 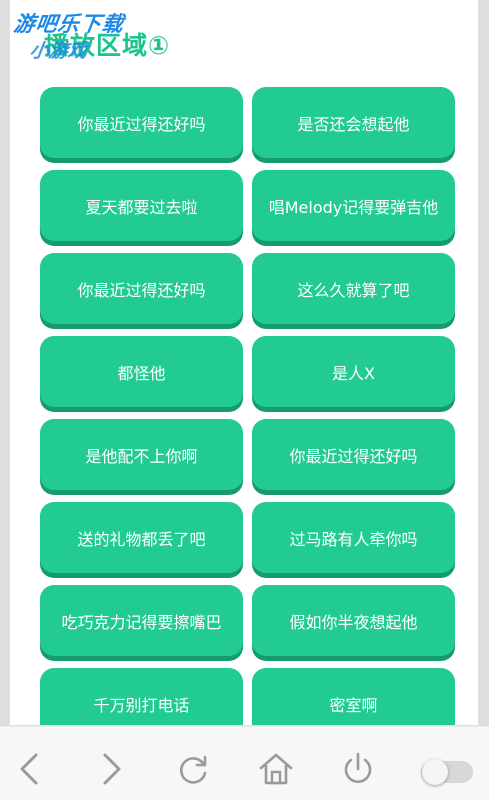 I want to click on night-mode-toggle, so click(x=447, y=772).